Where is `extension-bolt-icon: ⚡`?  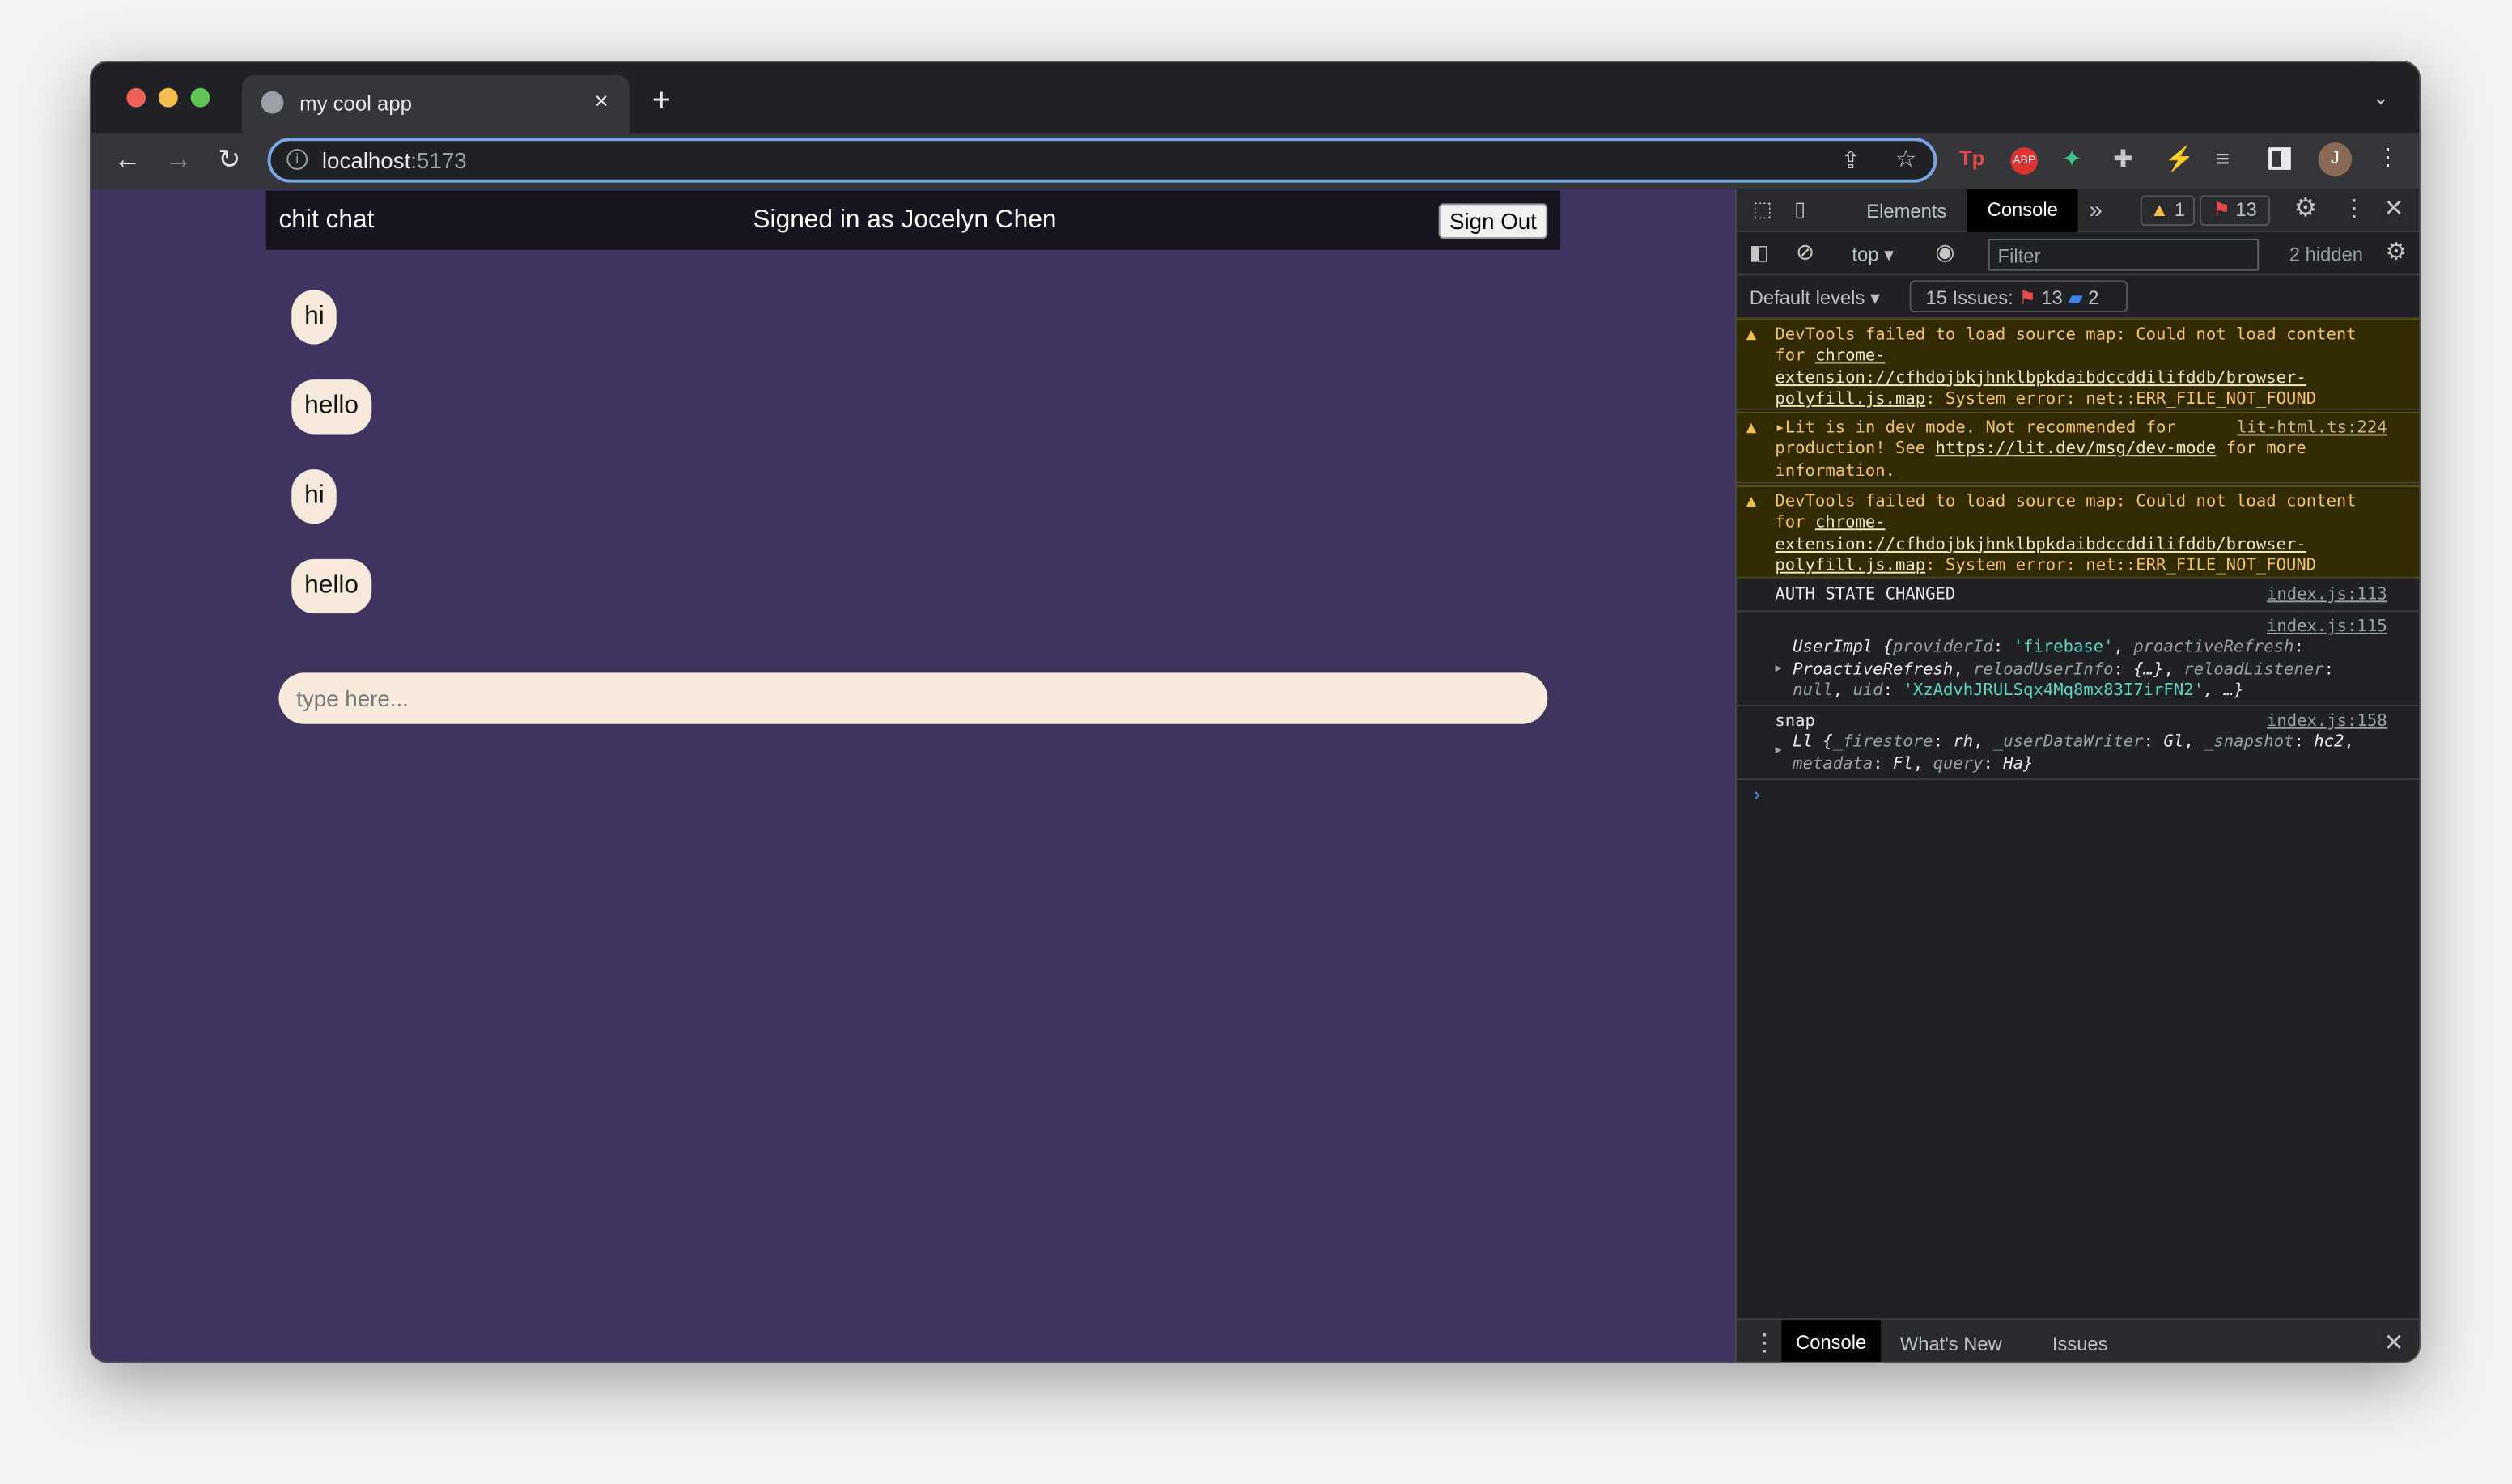
extension-bolt-icon: ⚡ is located at coordinates (2179, 159).